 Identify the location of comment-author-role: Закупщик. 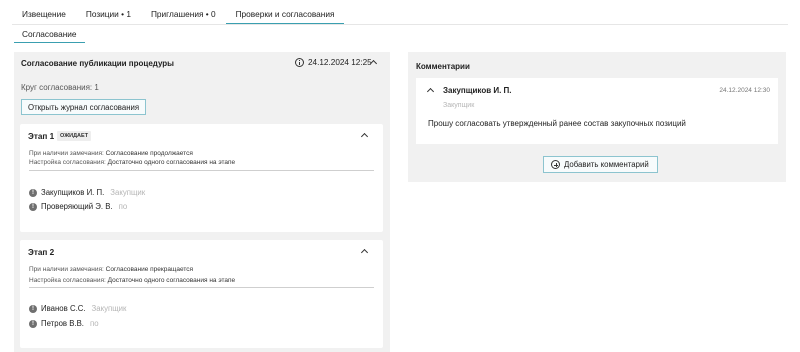
(459, 105).